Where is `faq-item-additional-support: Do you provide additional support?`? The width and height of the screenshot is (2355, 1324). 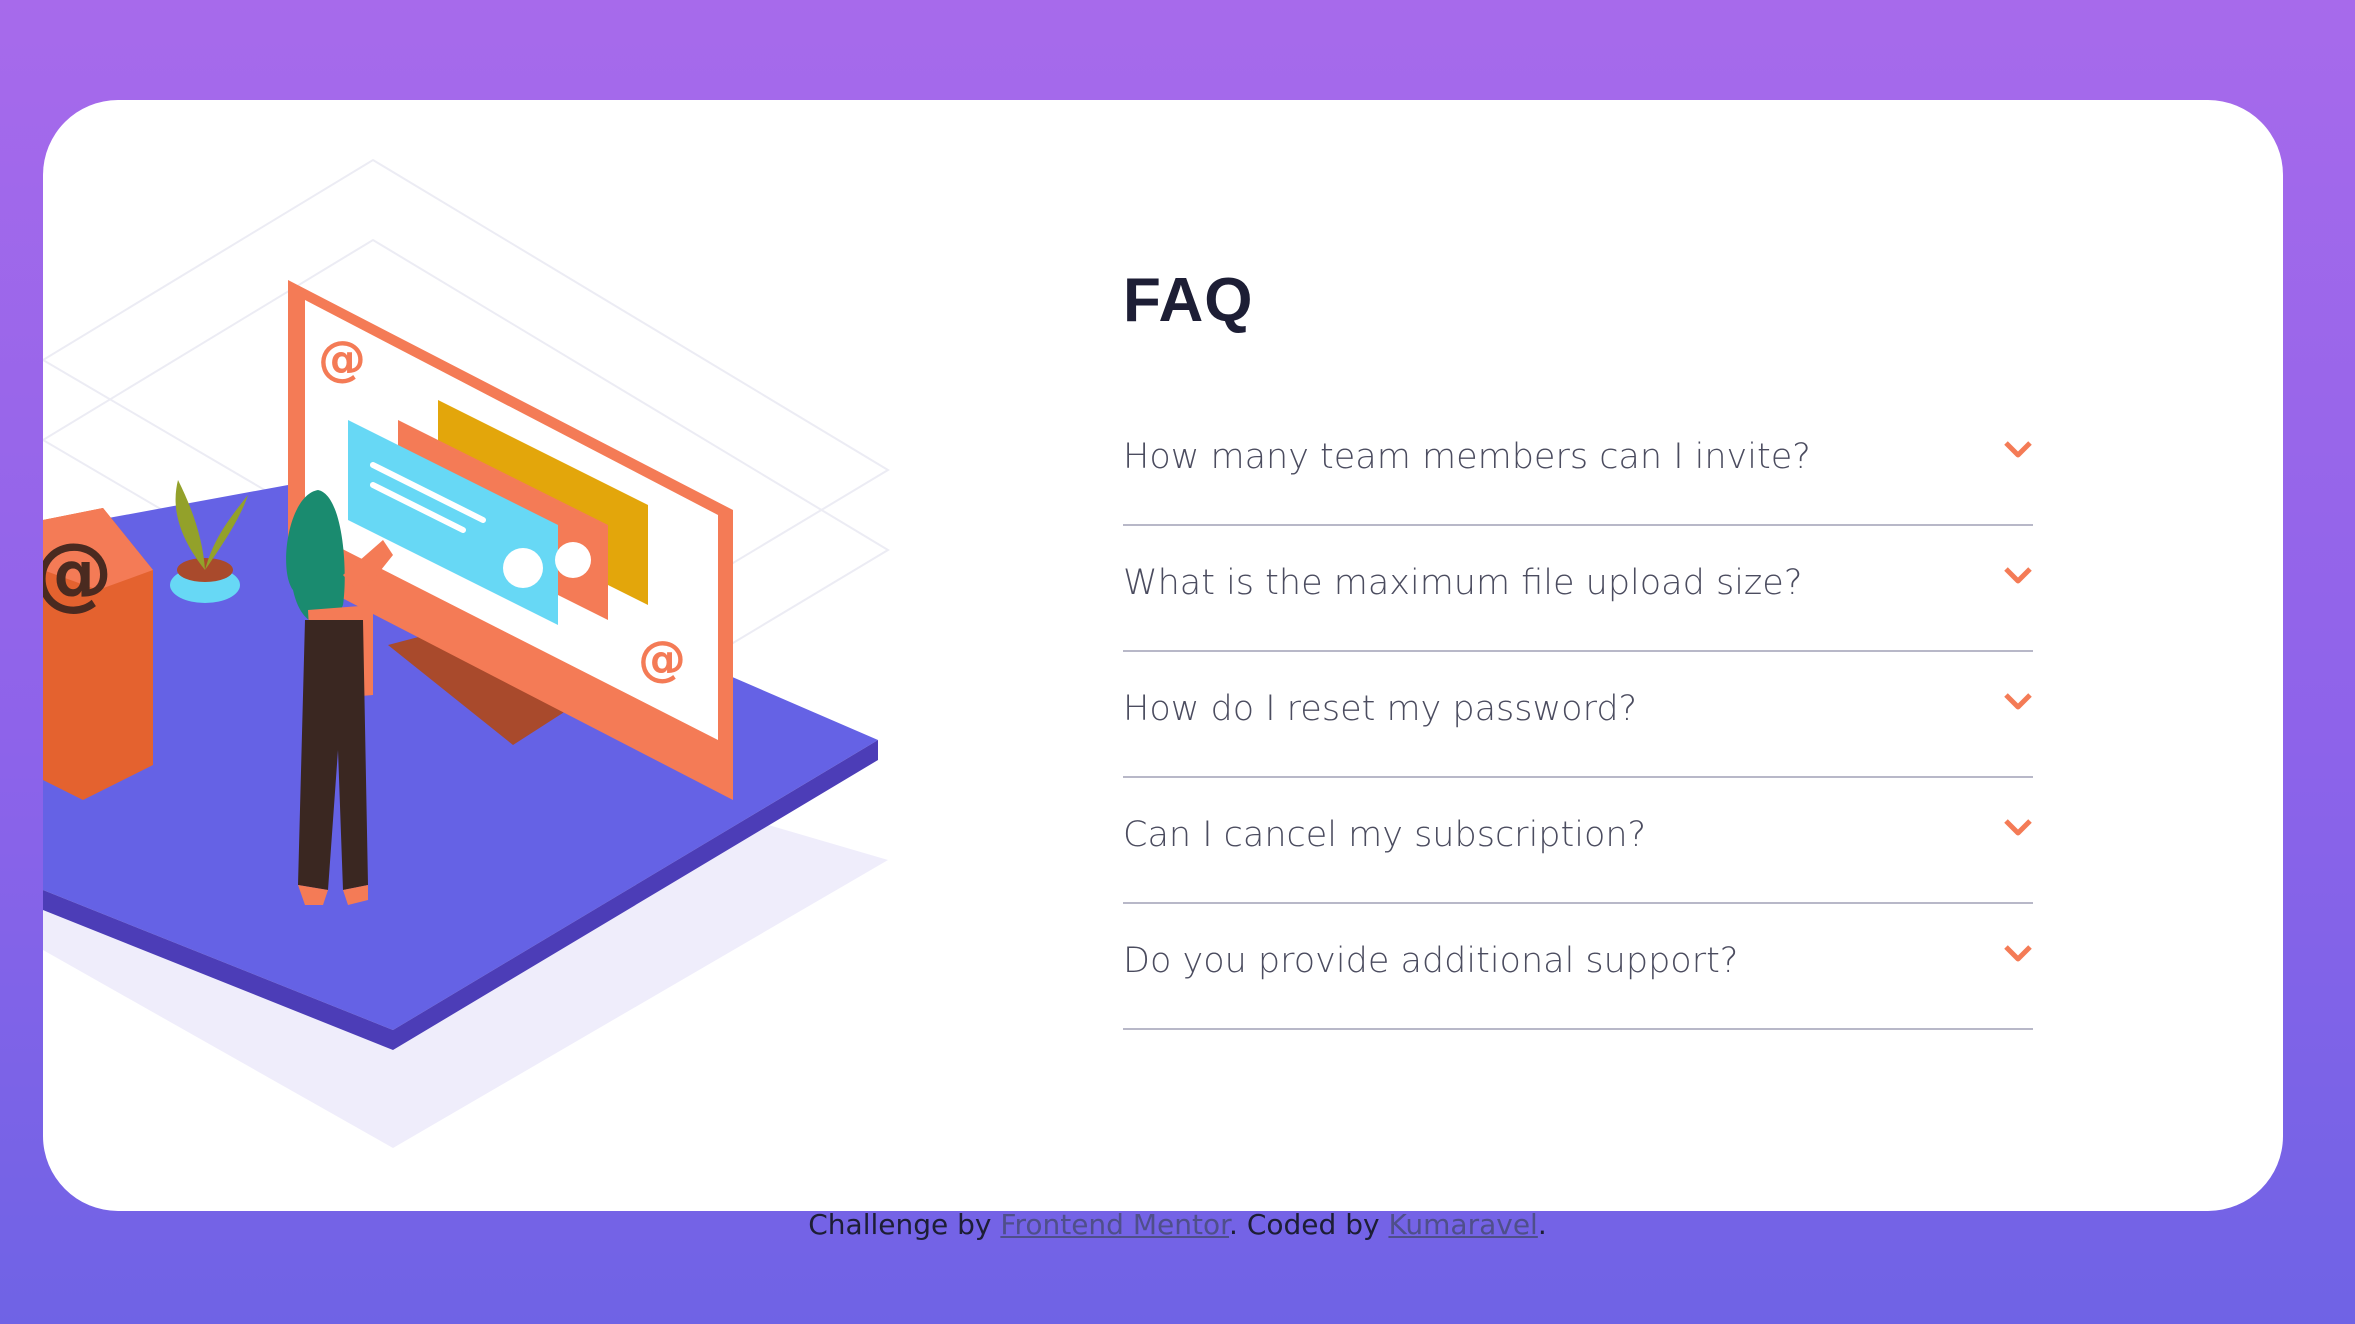
faq-item-additional-support: Do you provide additional support? is located at coordinates (1578, 968).